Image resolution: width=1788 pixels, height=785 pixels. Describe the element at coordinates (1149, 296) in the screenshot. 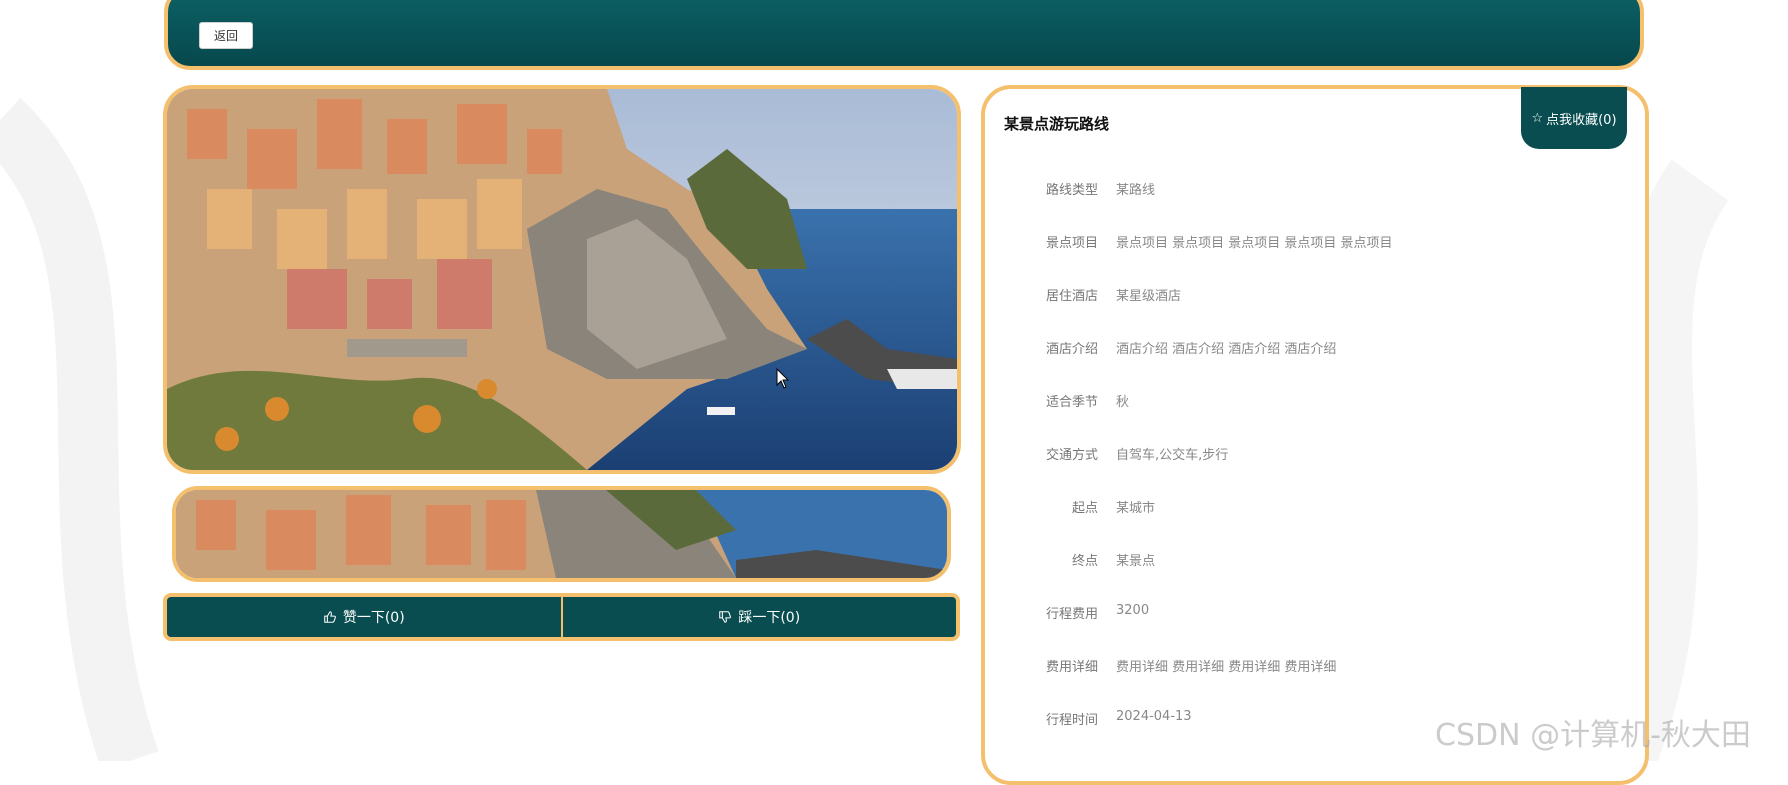

I see `info-value: 某星级酒店` at that location.